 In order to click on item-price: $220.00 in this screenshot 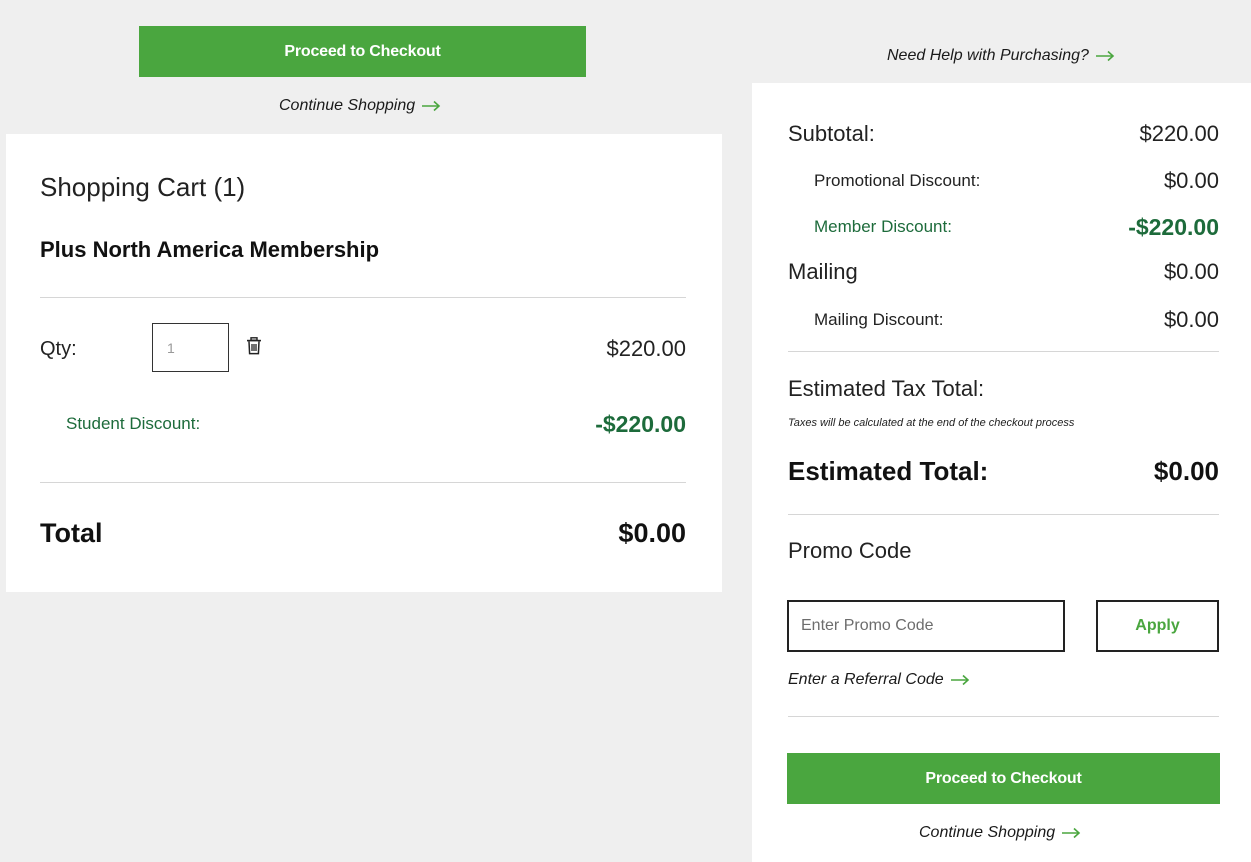, I will do `click(646, 348)`.